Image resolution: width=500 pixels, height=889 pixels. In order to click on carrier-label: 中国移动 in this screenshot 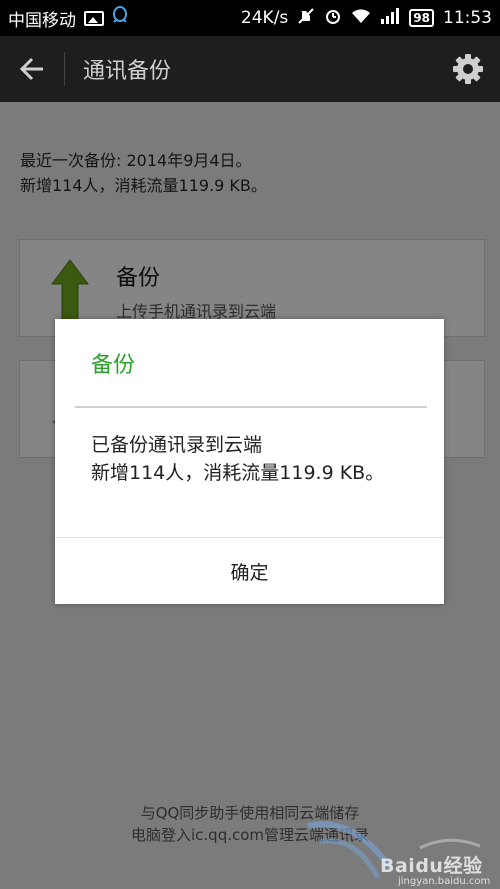, I will do `click(42, 20)`.